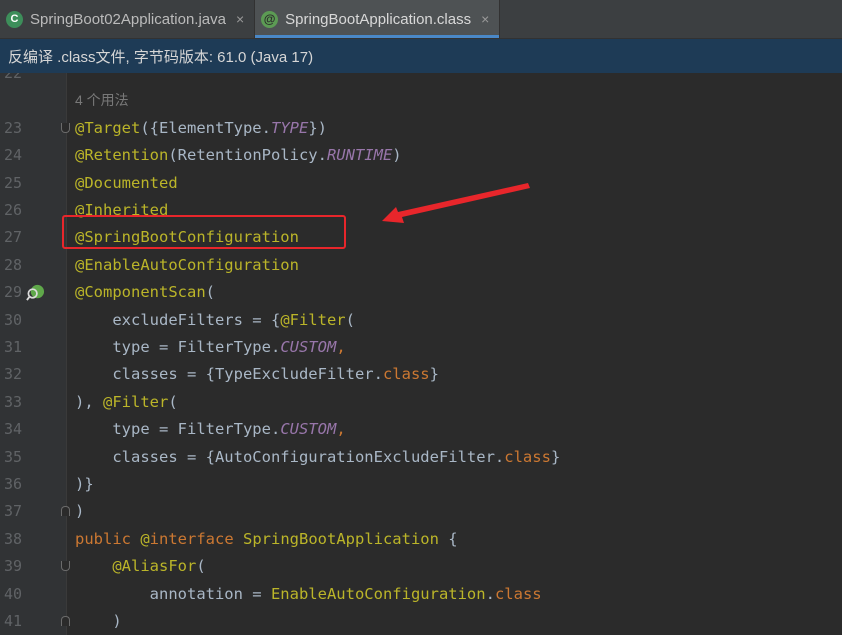  I want to click on code-text: @AliasFor(, so click(140, 566).